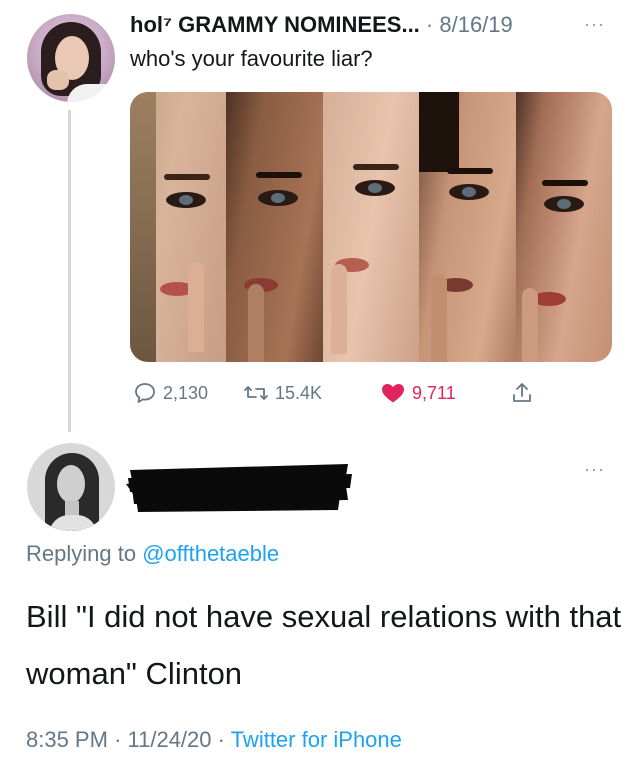 The height and width of the screenshot is (776, 640). Describe the element at coordinates (370, 393) in the screenshot. I see `tweet-actions-bar: 2,130 15.4K 9,711` at that location.